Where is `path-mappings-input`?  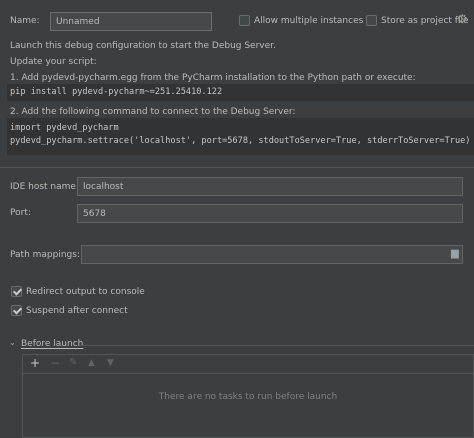 path-mappings-input is located at coordinates (272, 254).